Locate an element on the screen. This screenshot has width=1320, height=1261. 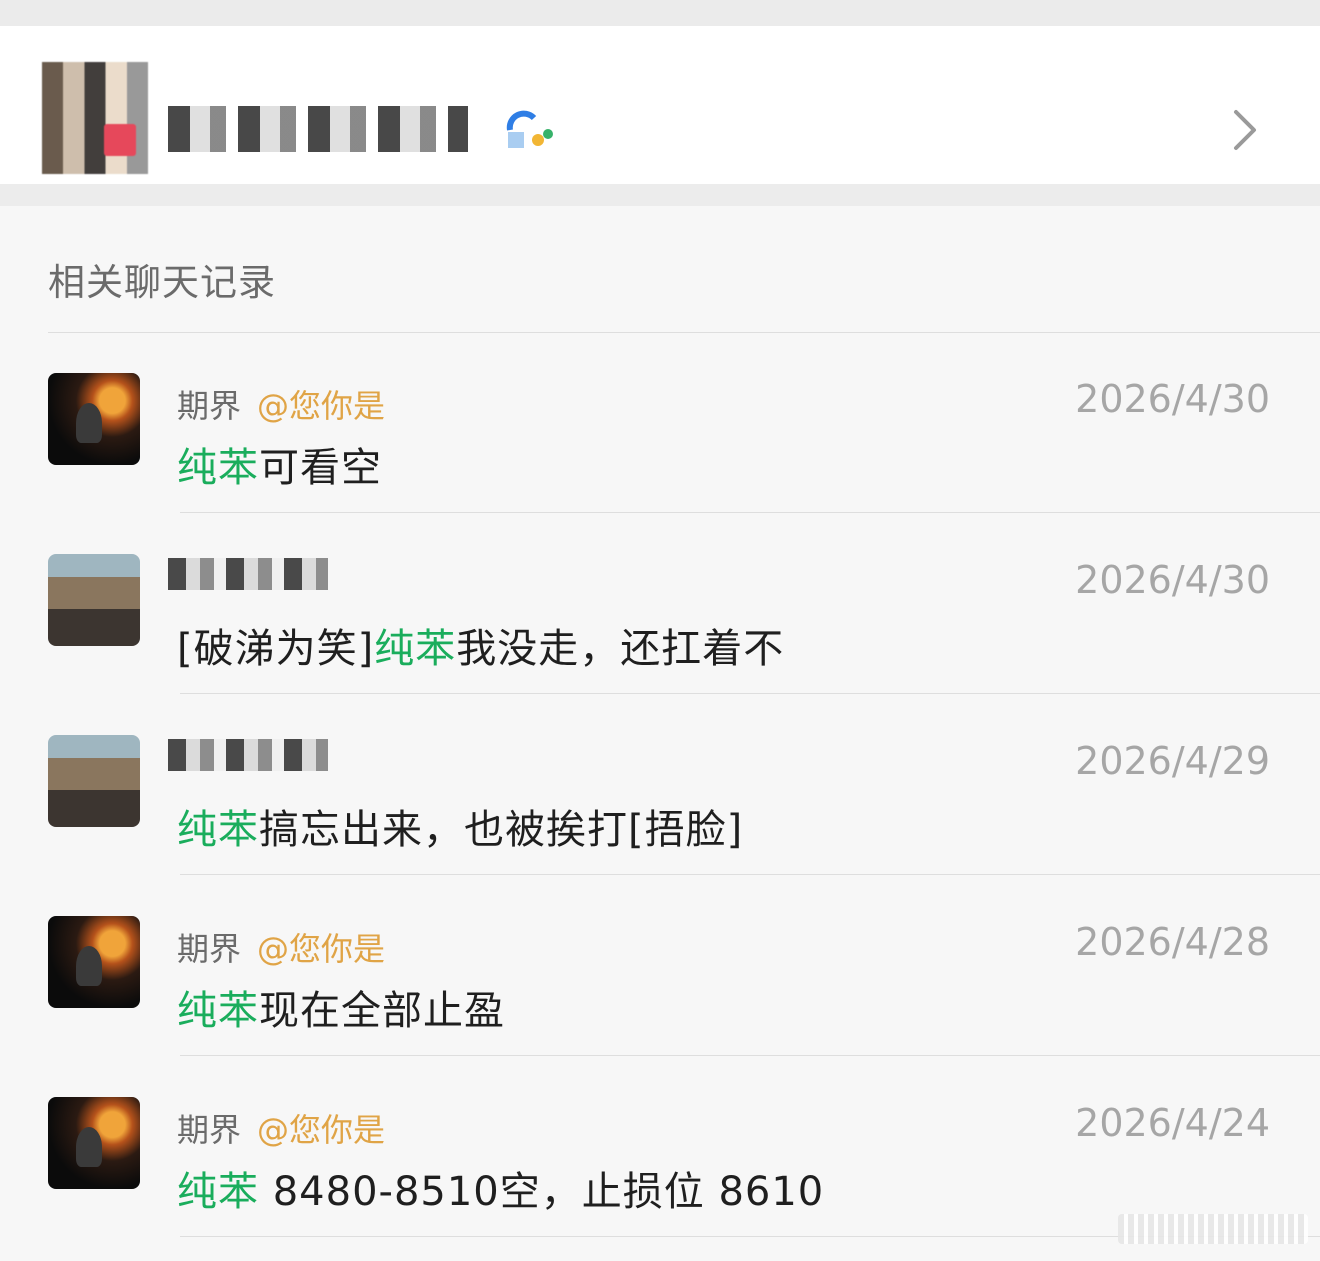
chat-result-row: 2026/4/30 [破涕为笑]纯苯我没走，还扛着不 is located at coordinates (660, 604).